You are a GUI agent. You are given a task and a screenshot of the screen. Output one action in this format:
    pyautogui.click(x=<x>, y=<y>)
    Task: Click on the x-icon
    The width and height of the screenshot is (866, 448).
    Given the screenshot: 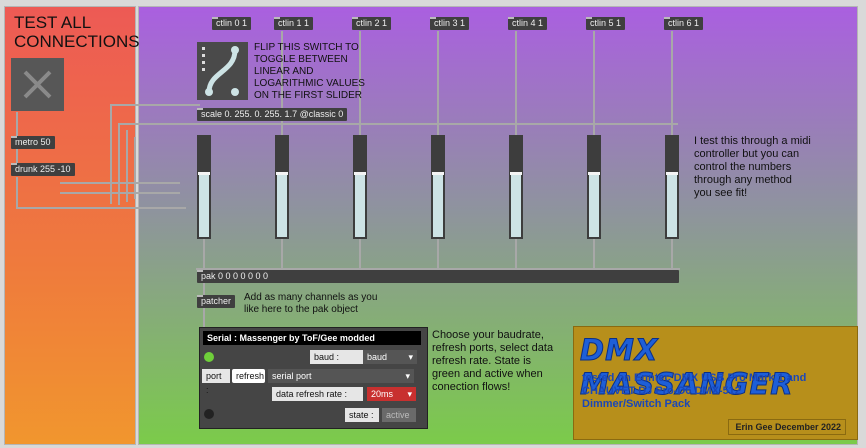 What is the action you would take?
    pyautogui.click(x=37, y=84)
    